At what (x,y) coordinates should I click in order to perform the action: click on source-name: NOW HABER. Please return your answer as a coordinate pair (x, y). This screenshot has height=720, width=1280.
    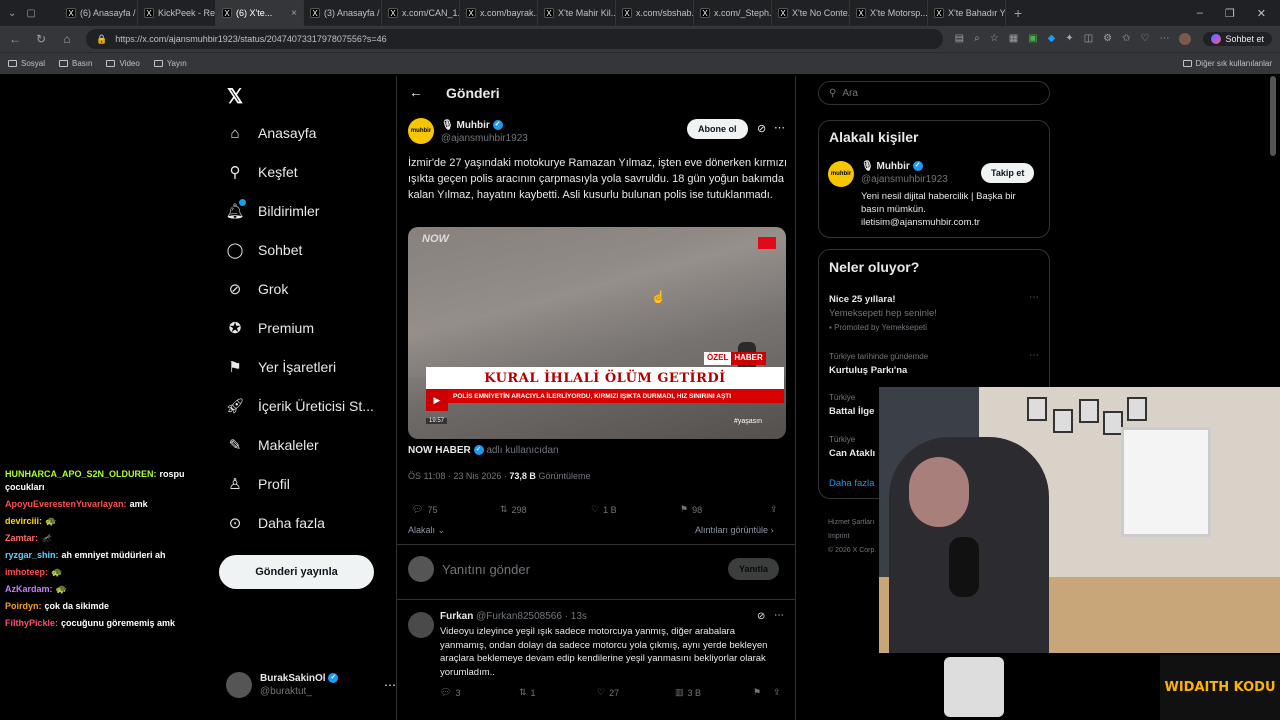
    Looking at the image, I should click on (439, 450).